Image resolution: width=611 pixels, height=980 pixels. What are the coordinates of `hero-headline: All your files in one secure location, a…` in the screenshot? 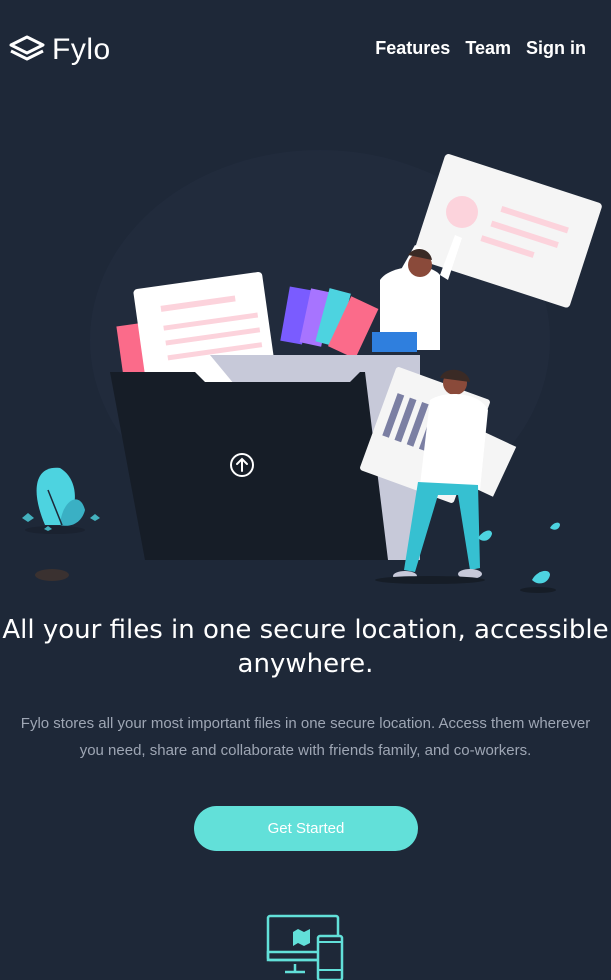 It's located at (305, 647).